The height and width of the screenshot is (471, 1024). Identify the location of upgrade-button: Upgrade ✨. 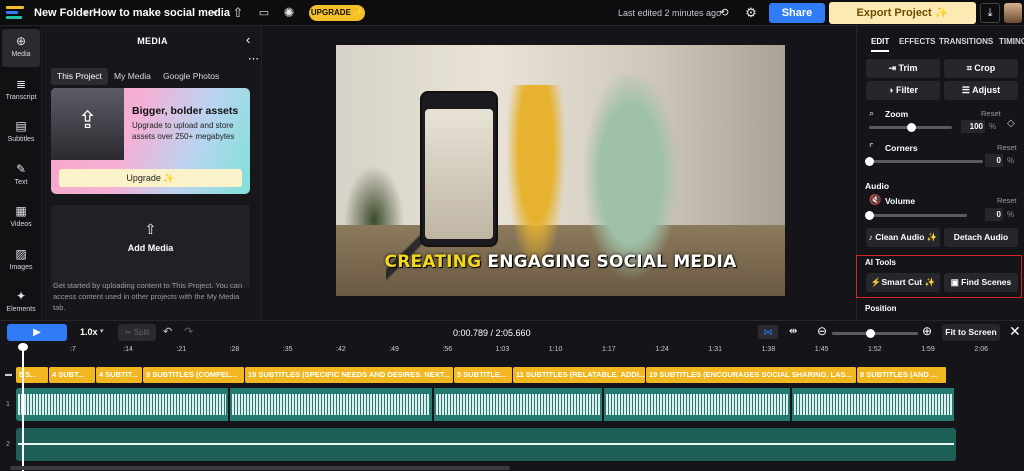
(150, 178).